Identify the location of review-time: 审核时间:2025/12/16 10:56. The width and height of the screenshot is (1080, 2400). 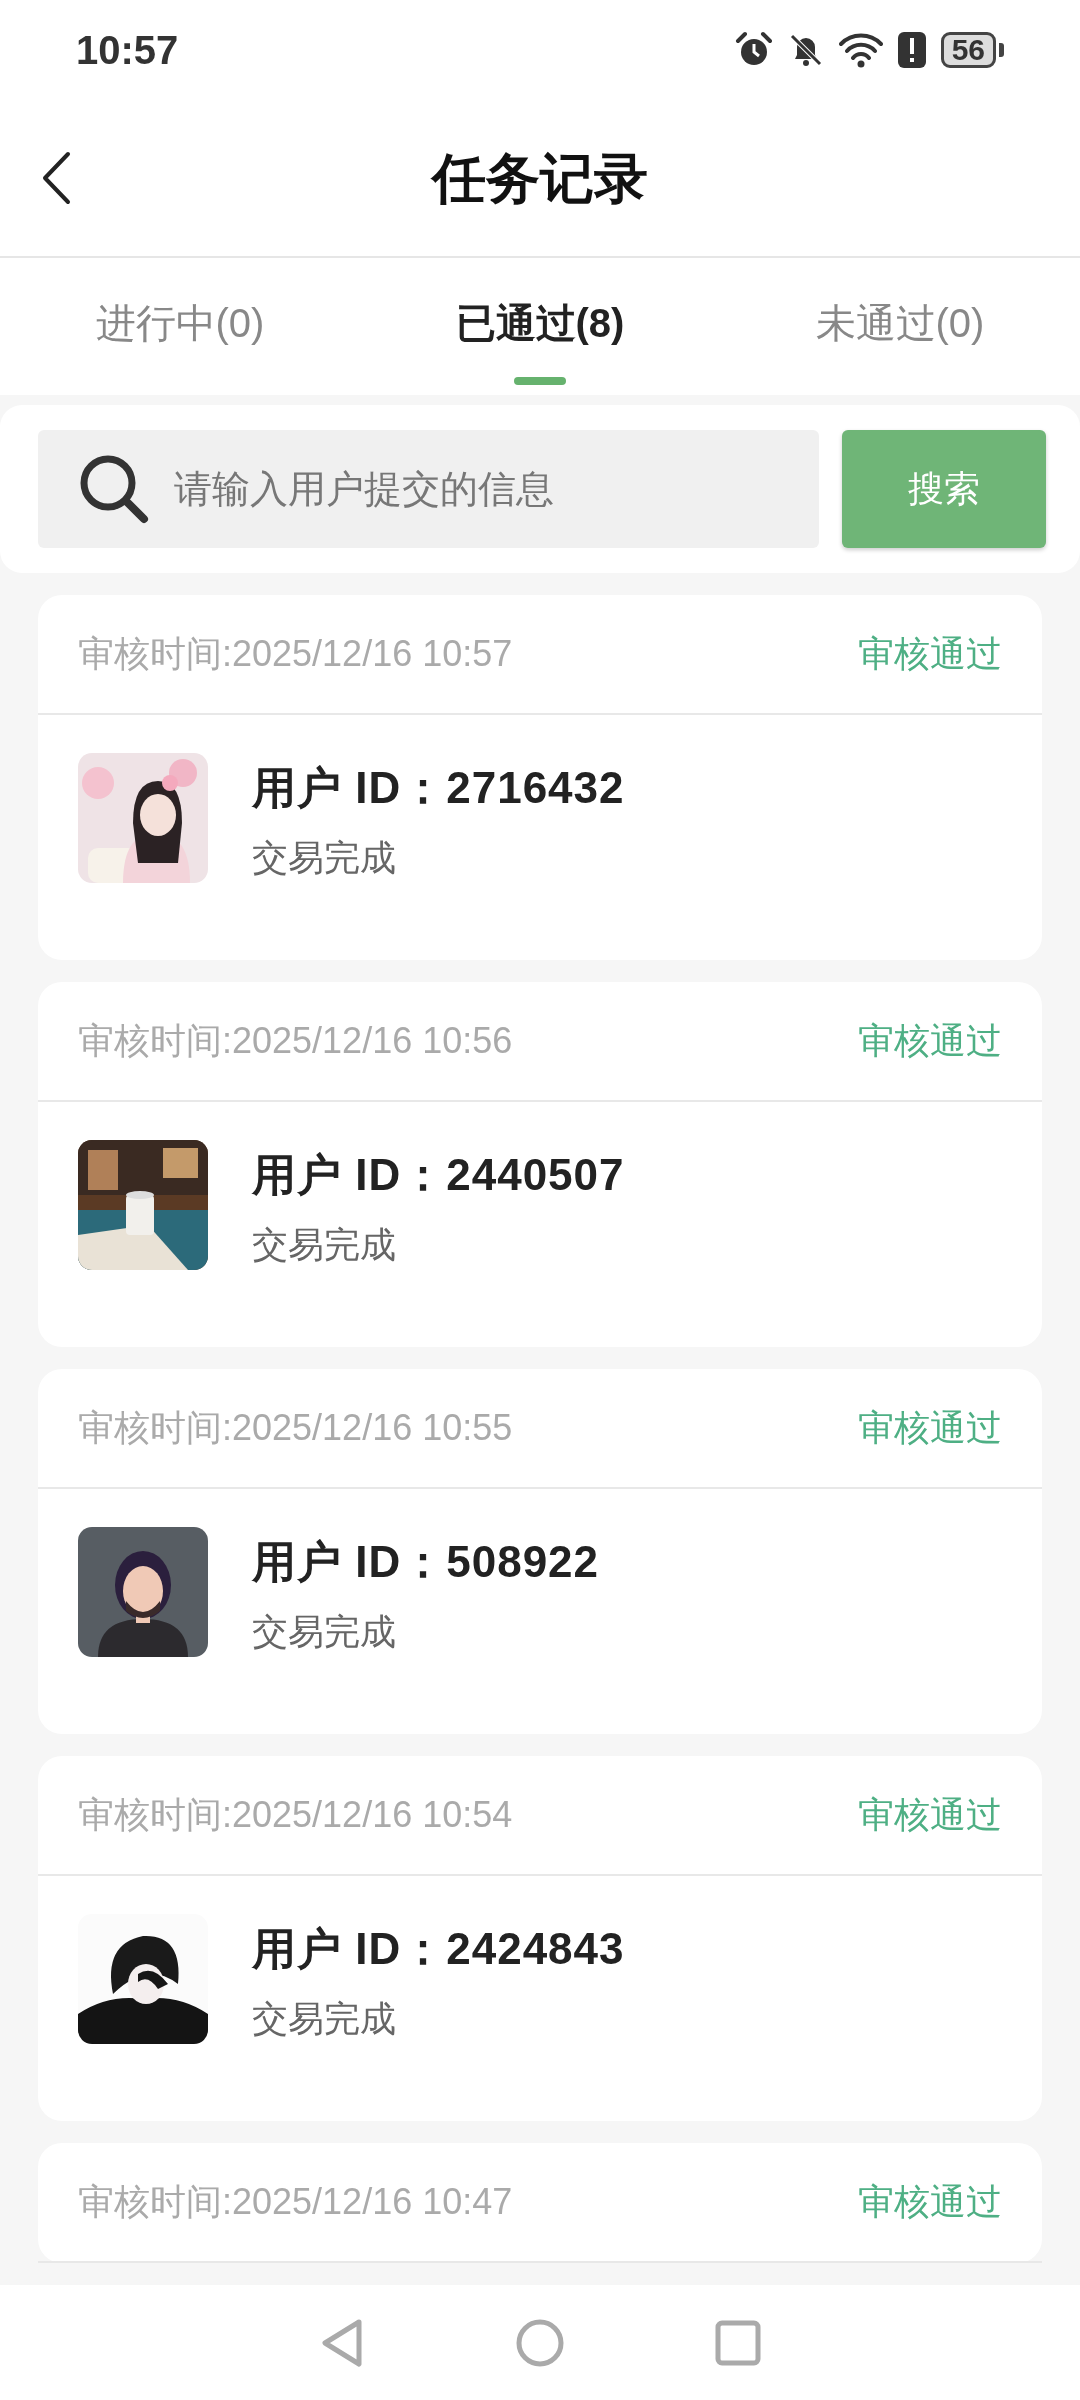
(295, 1041).